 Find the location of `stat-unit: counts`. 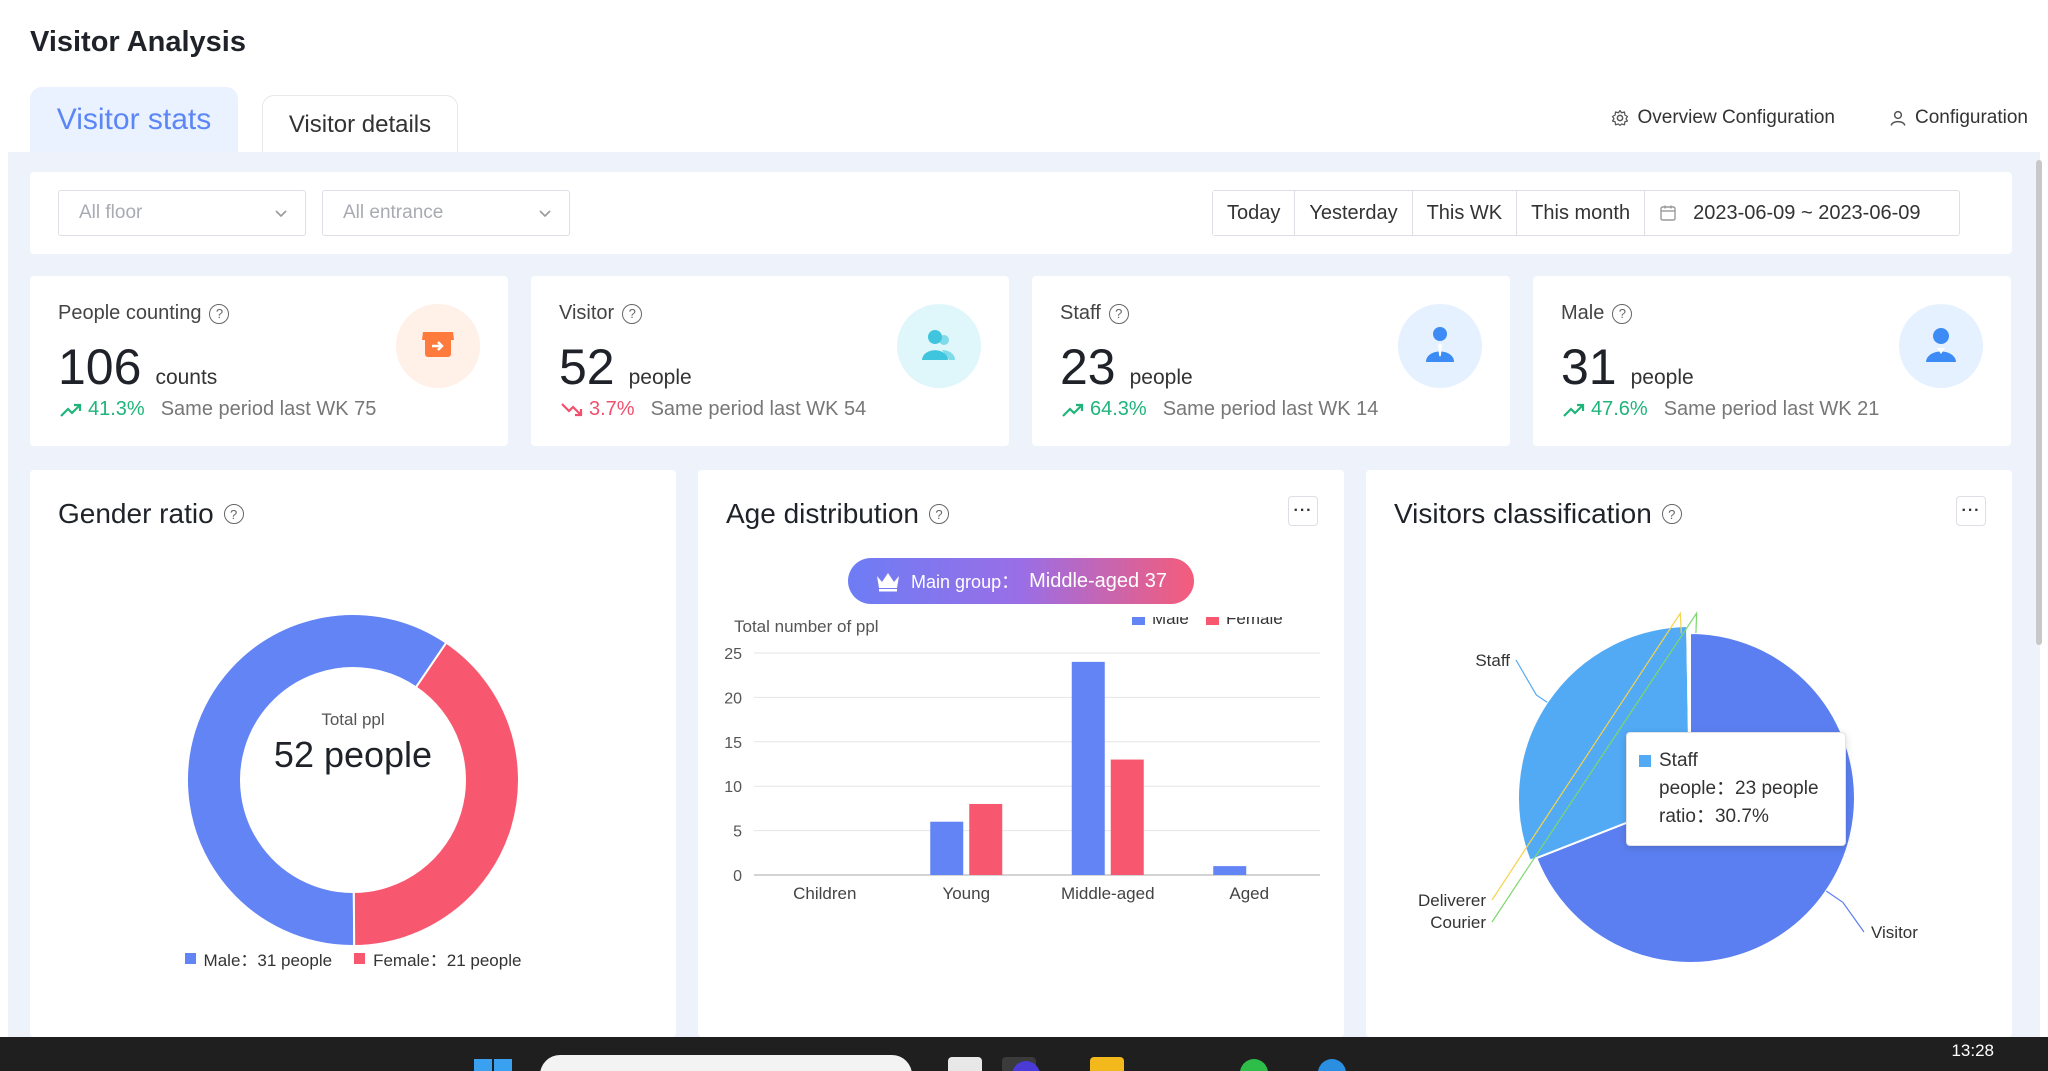

stat-unit: counts is located at coordinates (186, 377).